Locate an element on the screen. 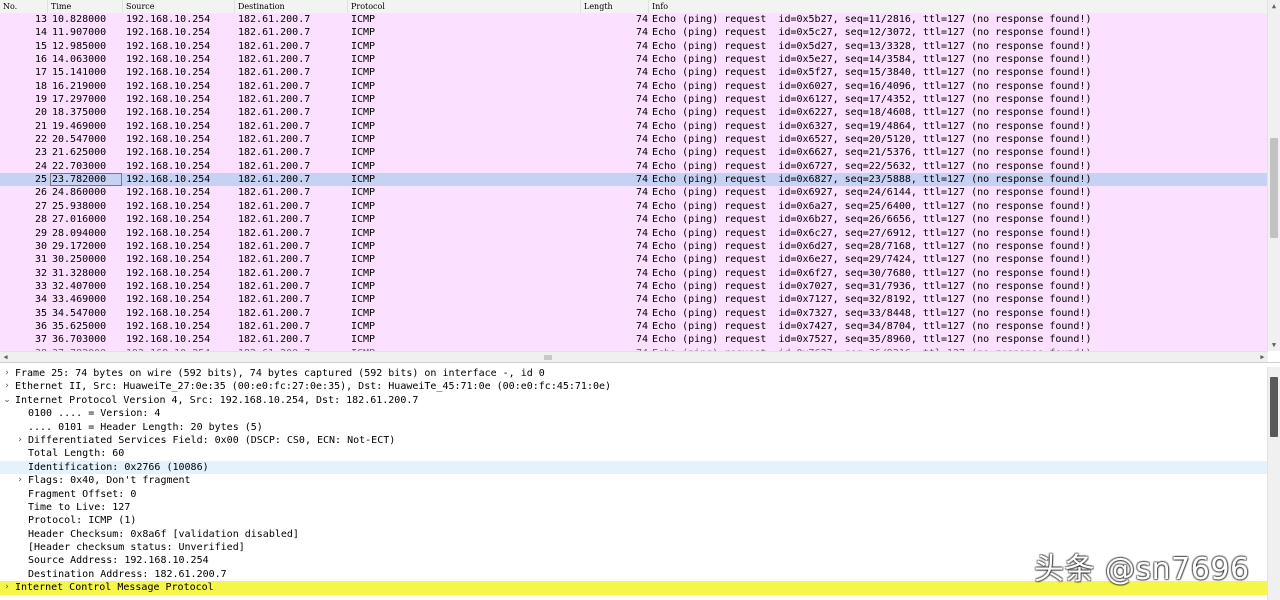 This screenshot has height=600, width=1280. scroll-left-icon: ◀ is located at coordinates (5, 357).